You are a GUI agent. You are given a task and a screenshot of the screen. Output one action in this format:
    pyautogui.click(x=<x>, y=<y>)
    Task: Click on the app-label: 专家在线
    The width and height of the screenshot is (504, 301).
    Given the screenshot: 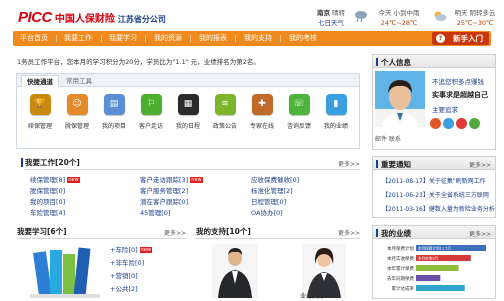 What is the action you would take?
    pyautogui.click(x=261, y=126)
    